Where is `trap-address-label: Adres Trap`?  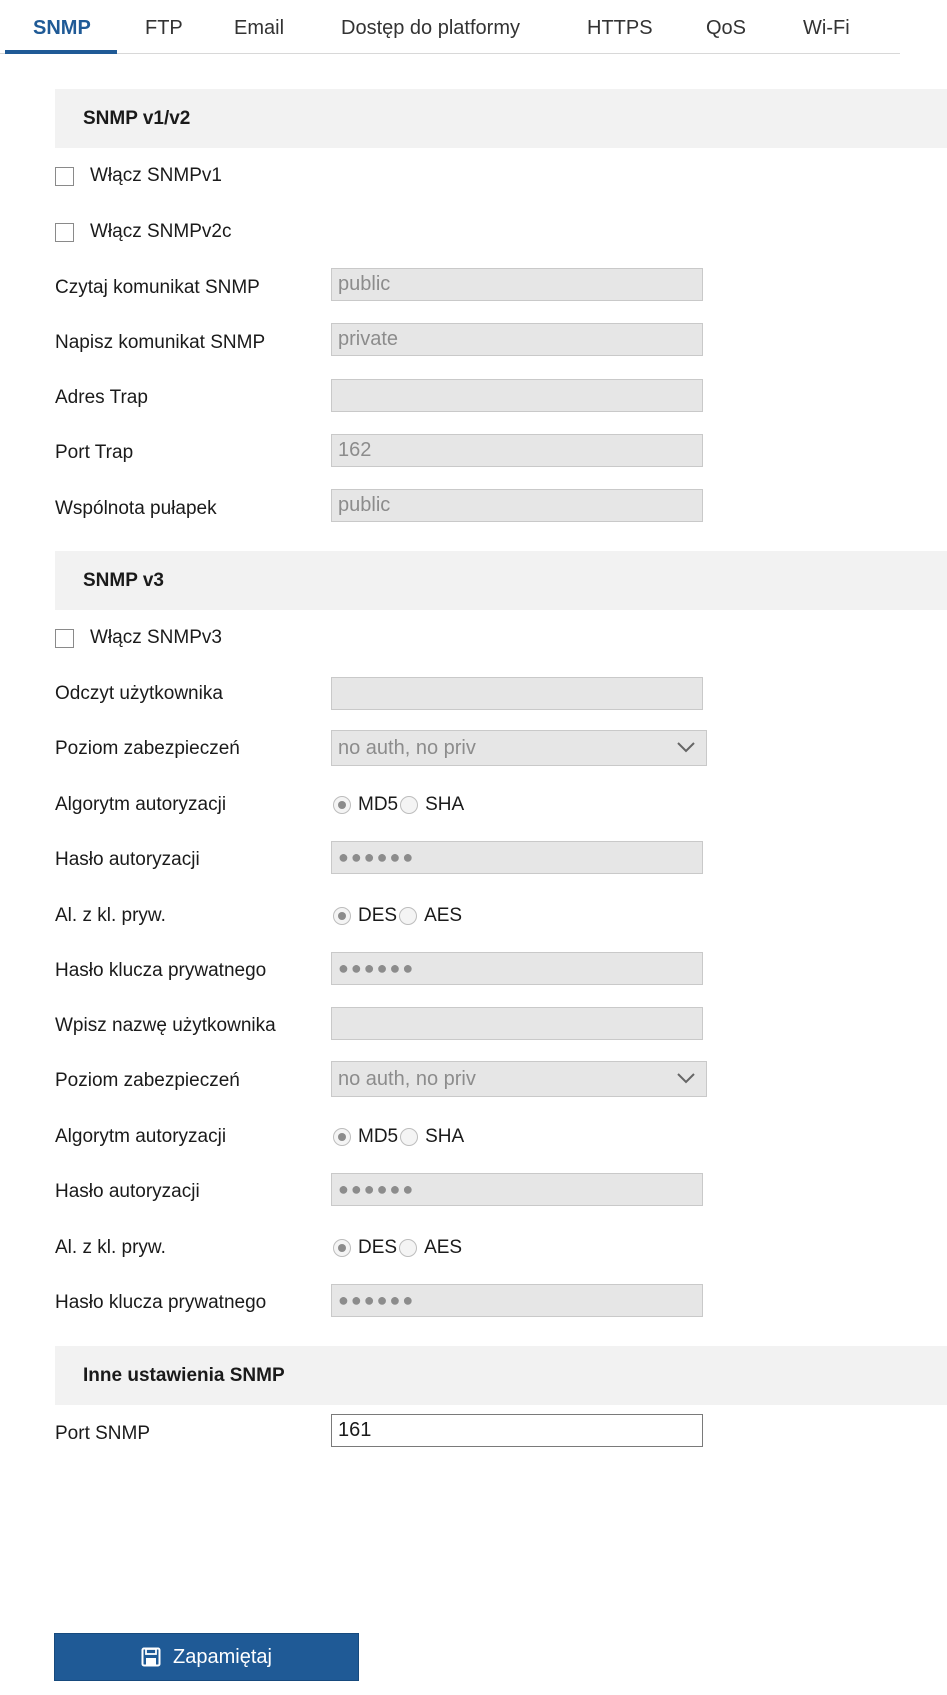
trap-address-label: Adres Trap is located at coordinates (101, 397).